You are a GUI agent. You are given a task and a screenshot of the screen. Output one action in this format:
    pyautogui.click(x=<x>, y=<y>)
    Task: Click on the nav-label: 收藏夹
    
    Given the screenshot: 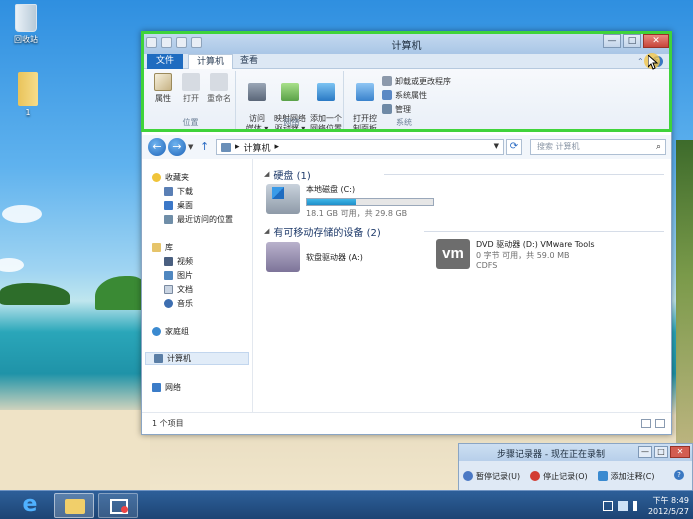 What is the action you would take?
    pyautogui.click(x=177, y=177)
    